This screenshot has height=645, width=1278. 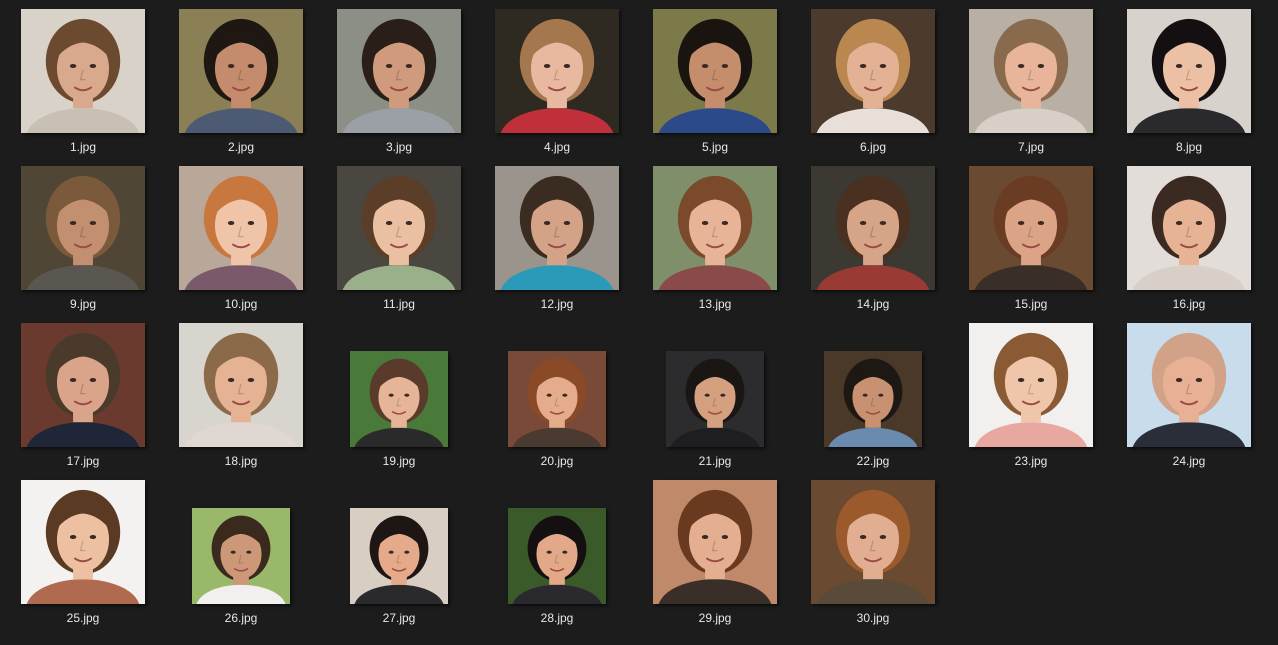 What do you see at coordinates (715, 304) in the screenshot?
I see `file-name-label: 13.jpg` at bounding box center [715, 304].